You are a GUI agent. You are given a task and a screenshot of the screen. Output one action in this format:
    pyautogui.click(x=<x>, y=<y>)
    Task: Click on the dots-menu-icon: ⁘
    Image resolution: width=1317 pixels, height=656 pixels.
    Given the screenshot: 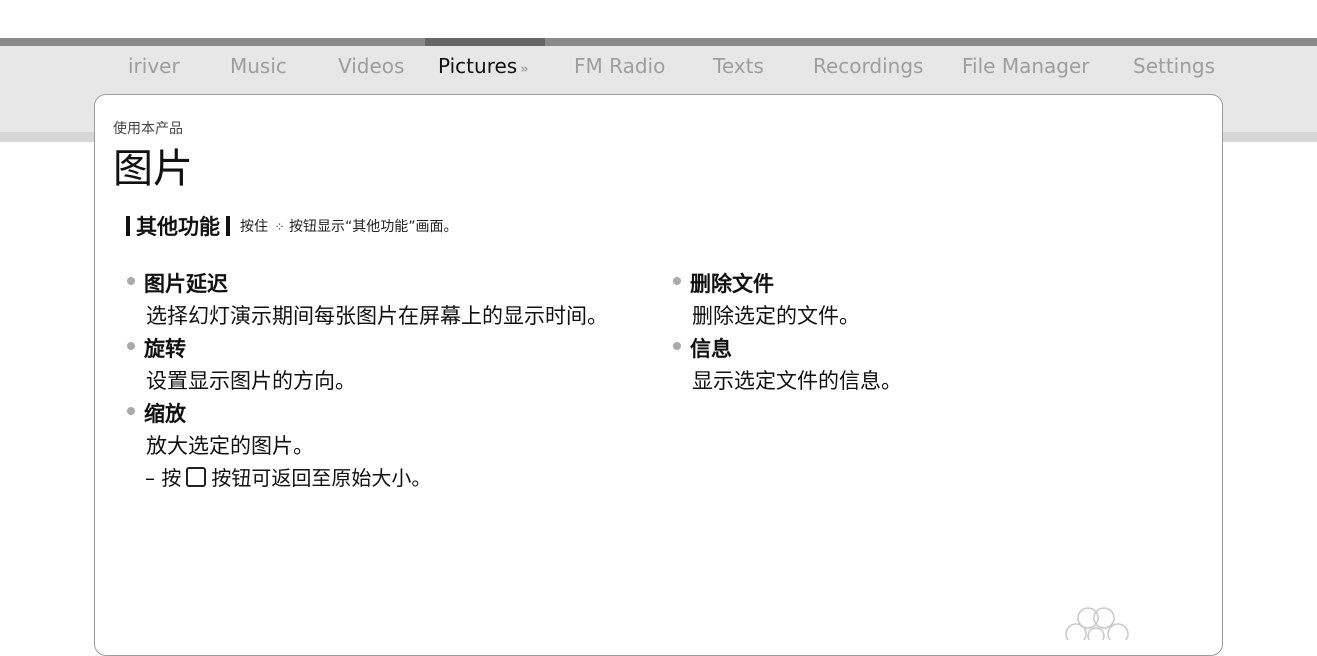 What is the action you would take?
    pyautogui.click(x=279, y=227)
    